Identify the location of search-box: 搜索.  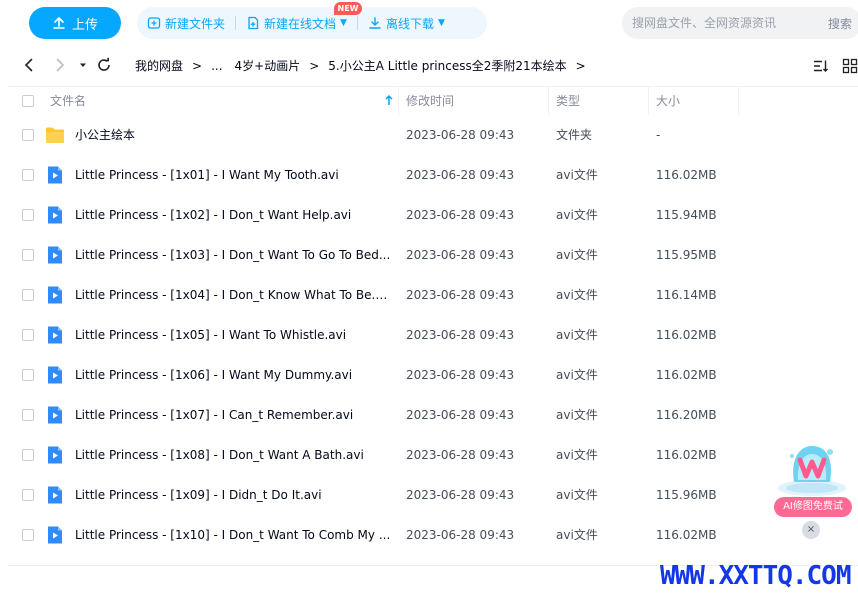
(740, 23).